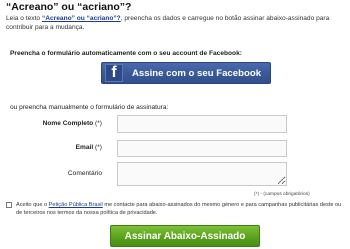  What do you see at coordinates (32, 205) in the screenshot?
I see `consent-prefix: Aceito que o` at bounding box center [32, 205].